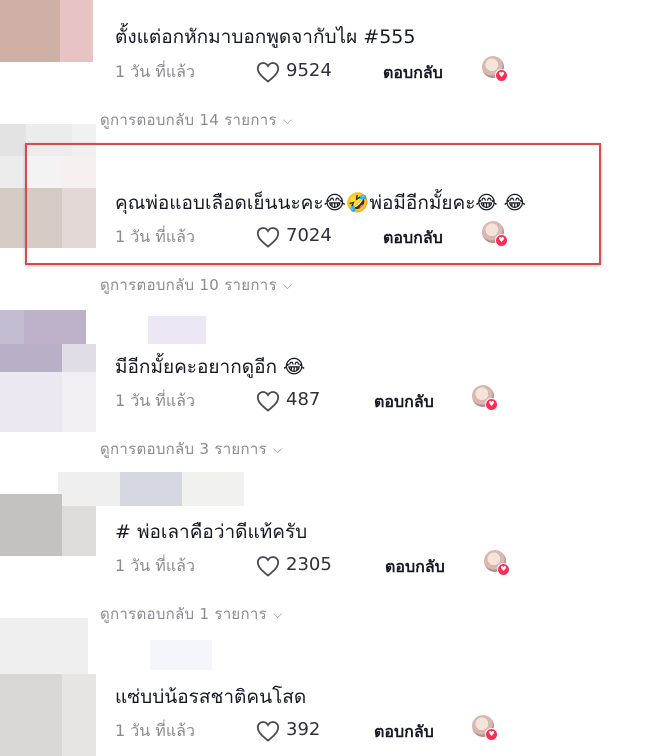  I want to click on comment-meta: 1 วัน ที่แล้ว 487 ตอบกลับ ♥, so click(315, 400).